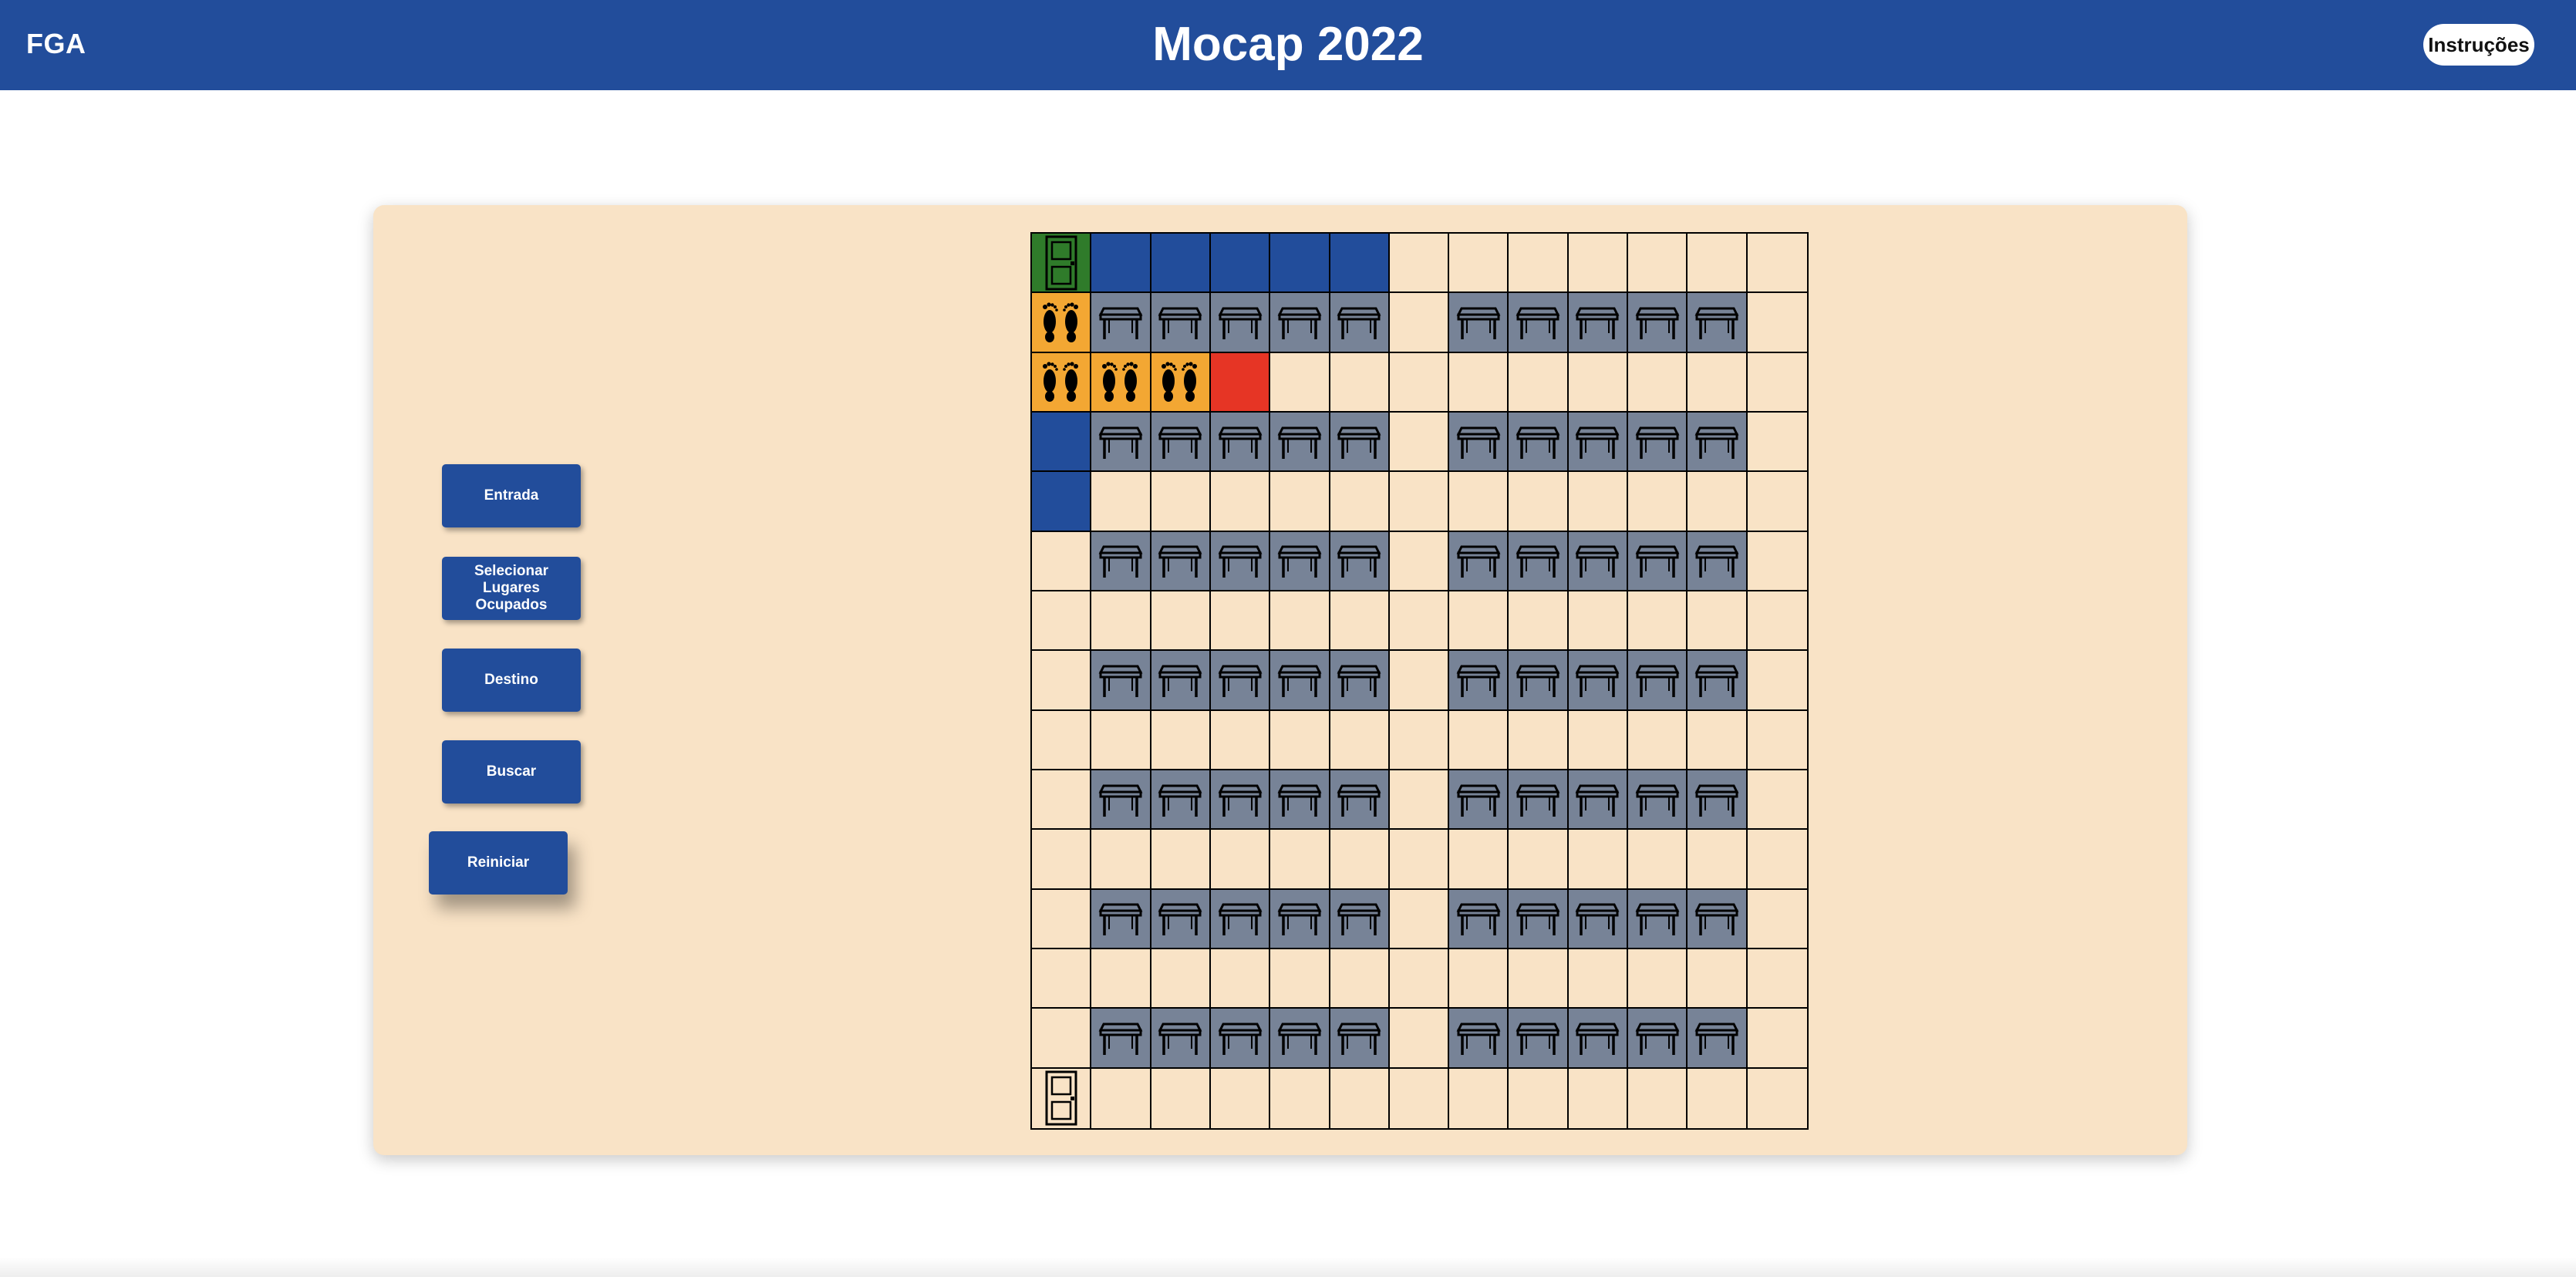 The image size is (2576, 1277). Describe the element at coordinates (511, 496) in the screenshot. I see `entrada-button: Entrada` at that location.